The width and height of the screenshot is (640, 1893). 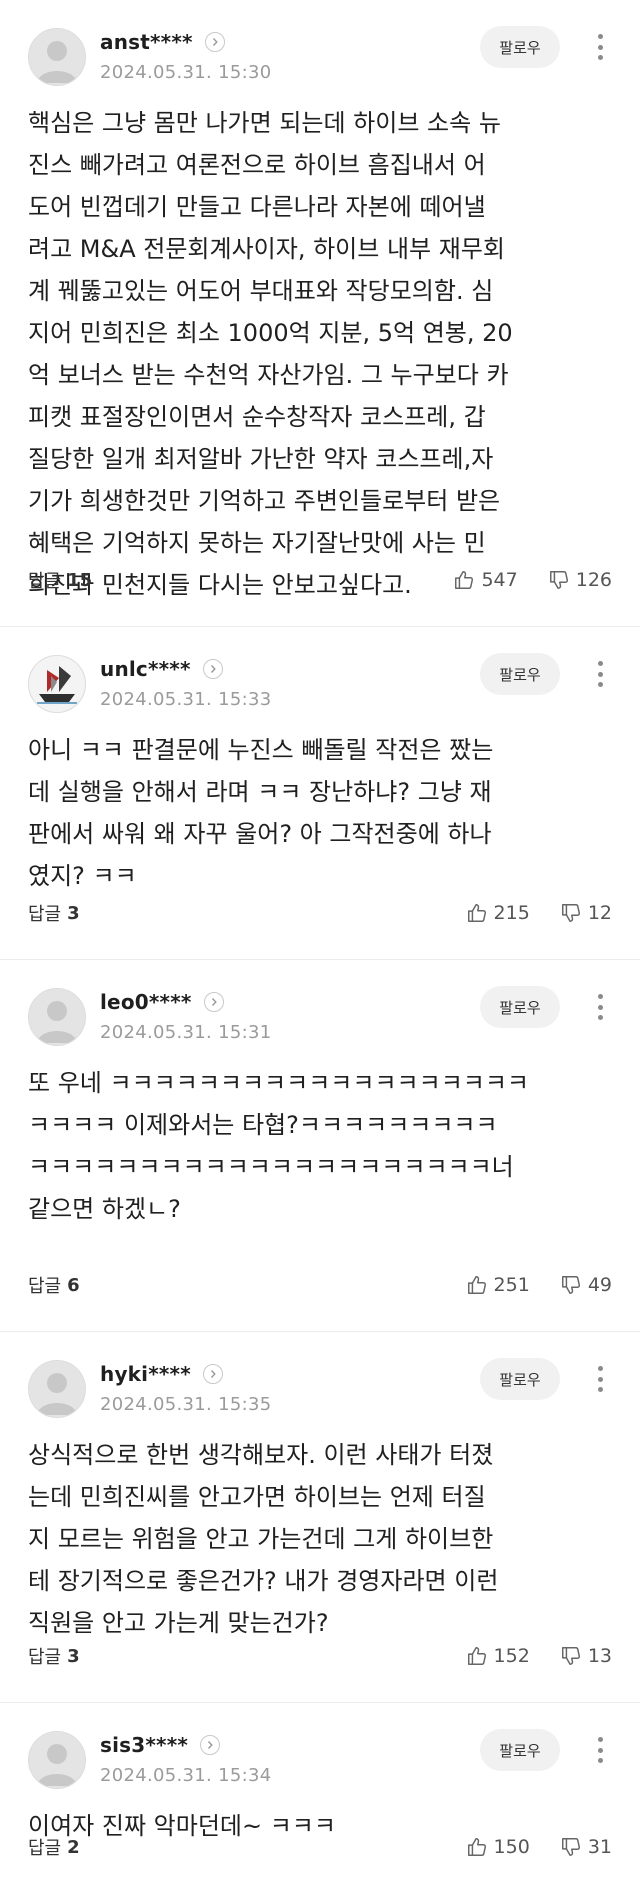 What do you see at coordinates (178, 1623) in the screenshot?
I see `comment-text-line: 직원을 안고 가는게 맞는건가?` at bounding box center [178, 1623].